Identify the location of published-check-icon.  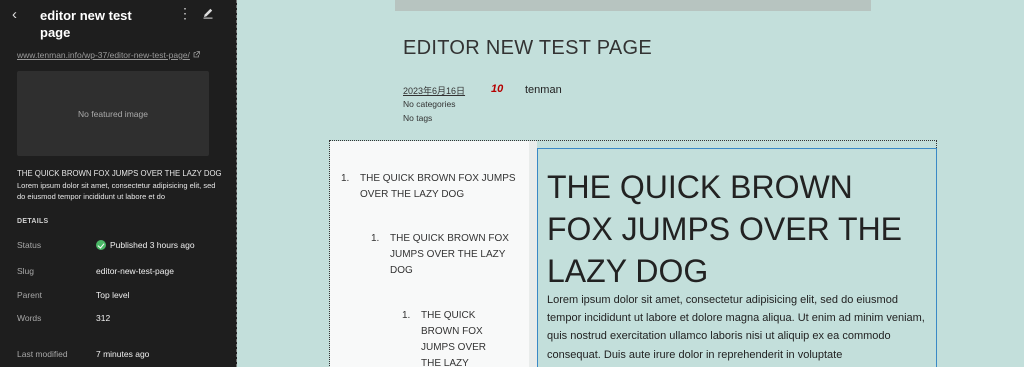
(101, 245).